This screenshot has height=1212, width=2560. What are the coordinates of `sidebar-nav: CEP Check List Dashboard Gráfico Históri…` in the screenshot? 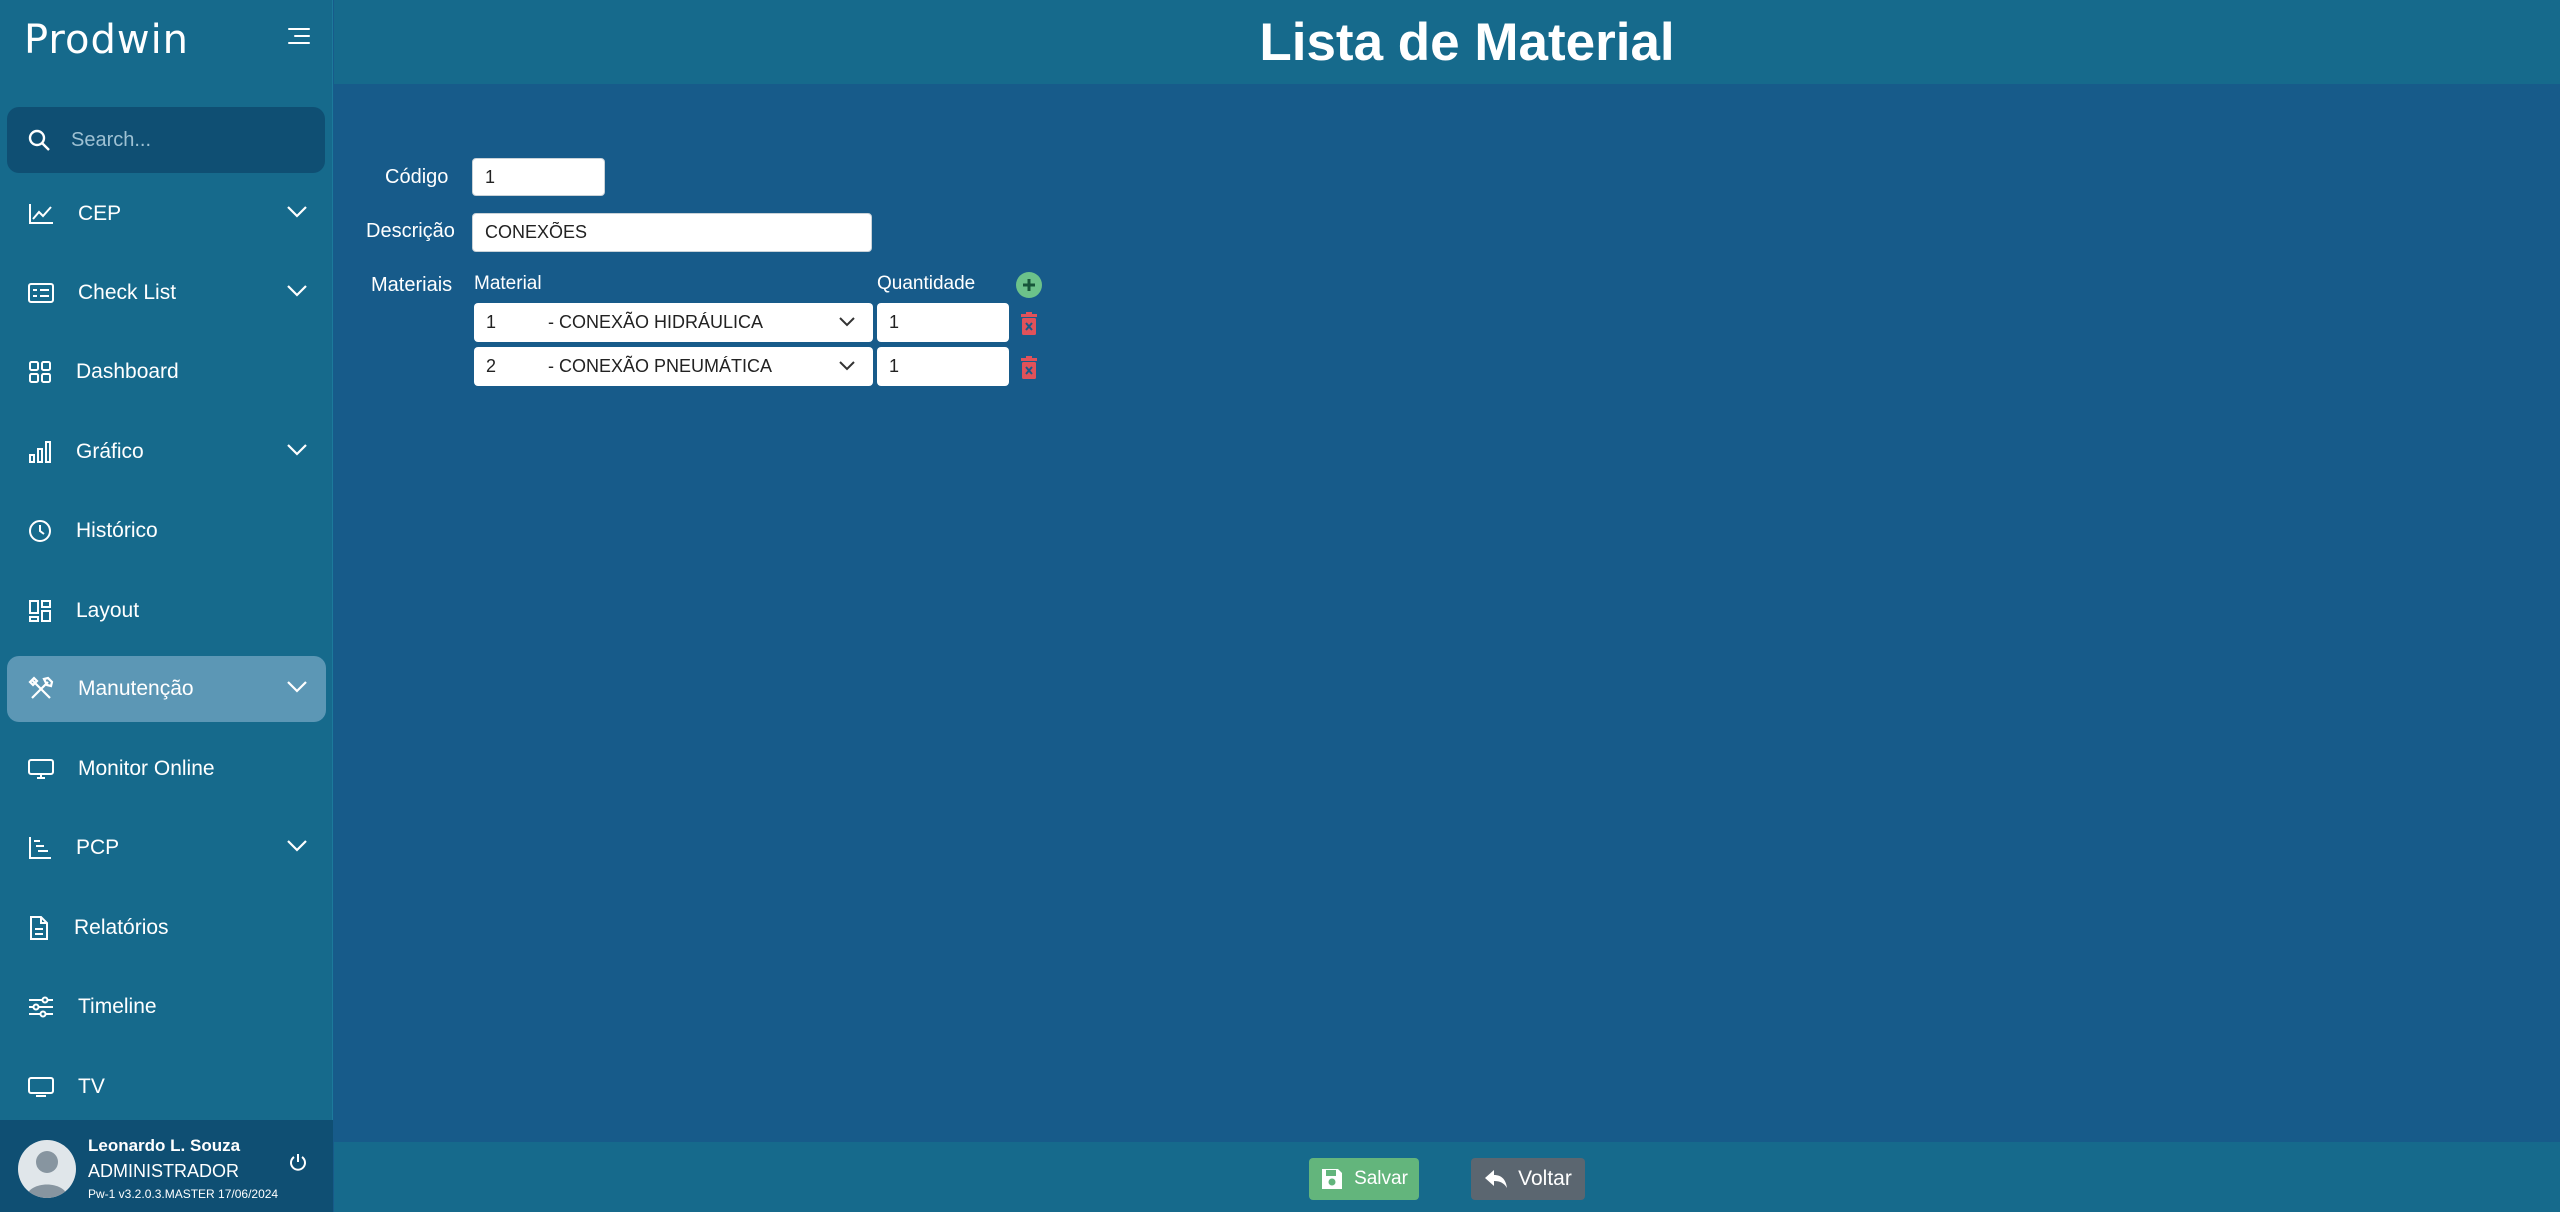 It's located at (166, 650).